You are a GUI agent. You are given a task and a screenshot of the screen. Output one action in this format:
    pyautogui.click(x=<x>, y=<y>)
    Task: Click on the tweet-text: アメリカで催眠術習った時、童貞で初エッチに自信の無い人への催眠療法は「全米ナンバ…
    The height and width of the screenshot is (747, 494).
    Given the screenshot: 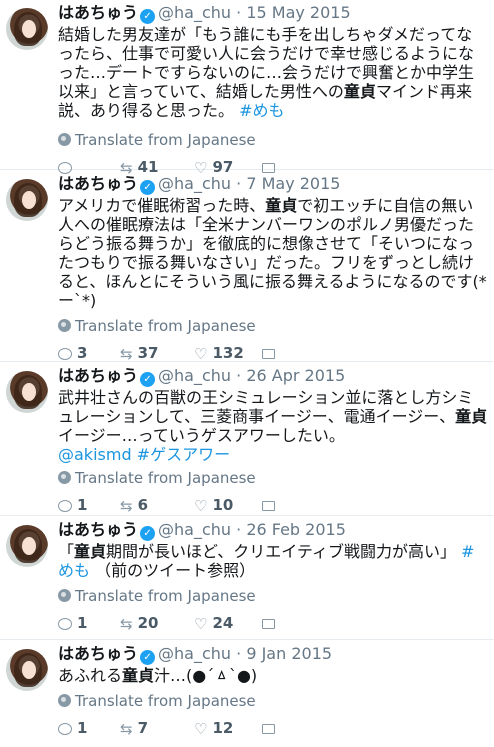 What is the action you would take?
    pyautogui.click(x=273, y=253)
    